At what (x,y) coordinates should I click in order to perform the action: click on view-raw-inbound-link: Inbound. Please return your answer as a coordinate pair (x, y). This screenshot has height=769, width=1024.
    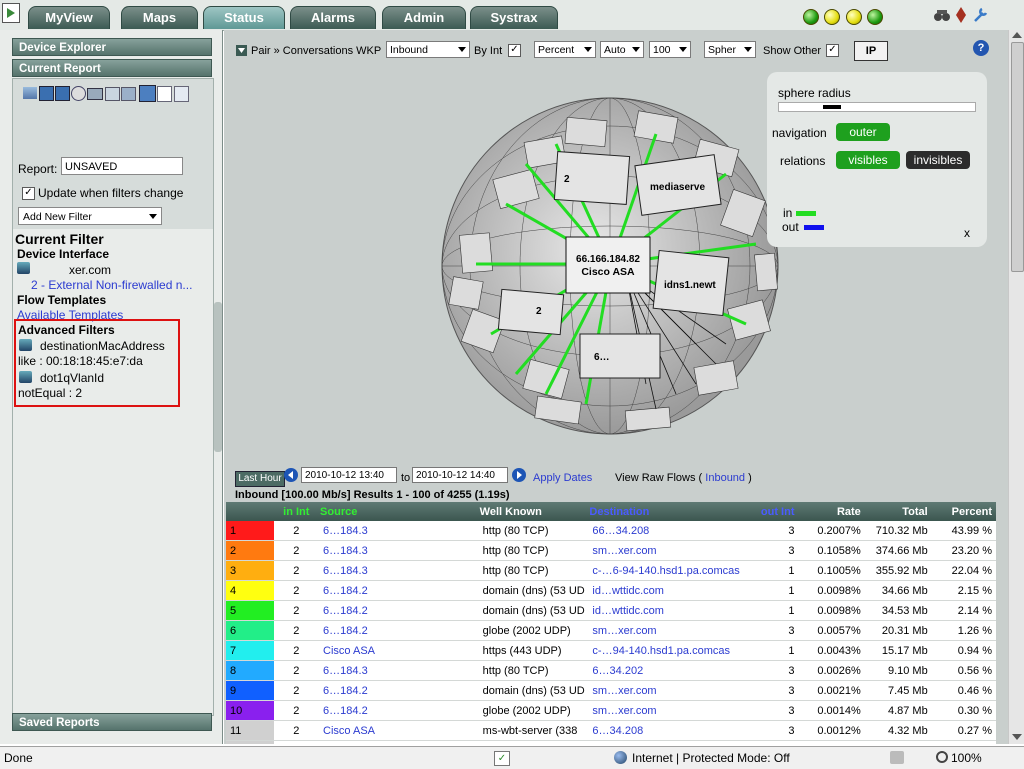
    Looking at the image, I should click on (725, 478).